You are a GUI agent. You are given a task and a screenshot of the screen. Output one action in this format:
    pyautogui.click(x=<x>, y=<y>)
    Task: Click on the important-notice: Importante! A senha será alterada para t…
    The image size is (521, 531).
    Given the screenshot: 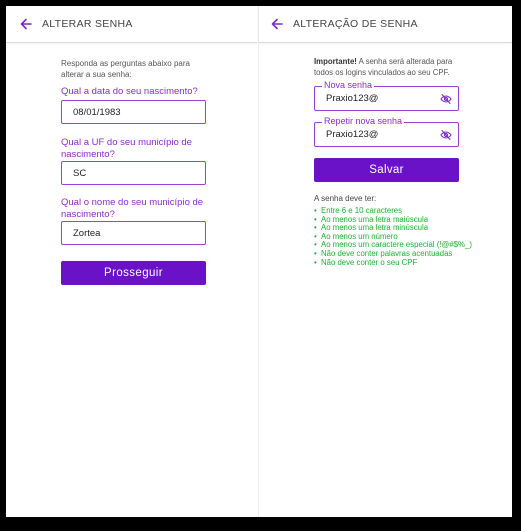 What is the action you would take?
    pyautogui.click(x=389, y=67)
    